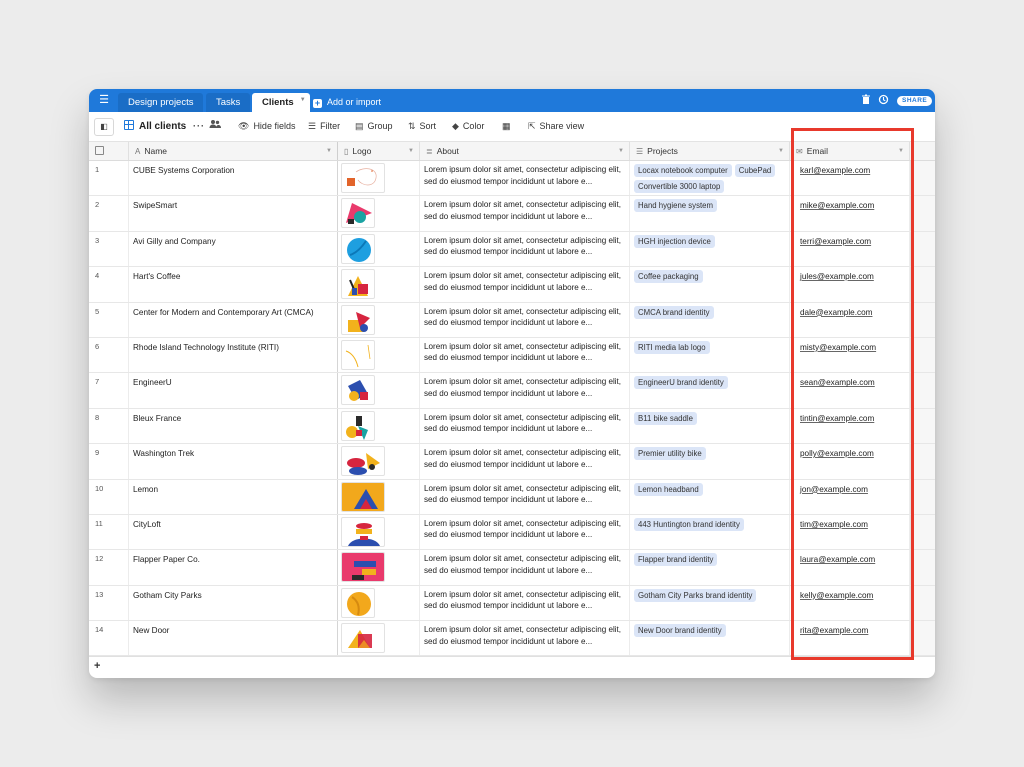 The image size is (1024, 767). What do you see at coordinates (97, 666) in the screenshot?
I see `add-record-icon: +` at bounding box center [97, 666].